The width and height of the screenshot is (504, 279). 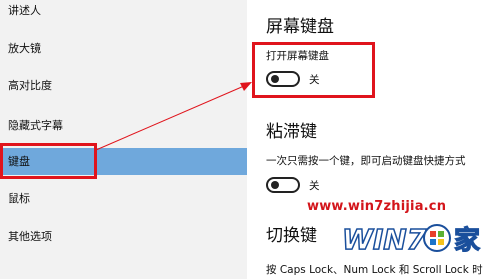 I want to click on watermark-logo: WIN7 家, so click(x=411, y=239).